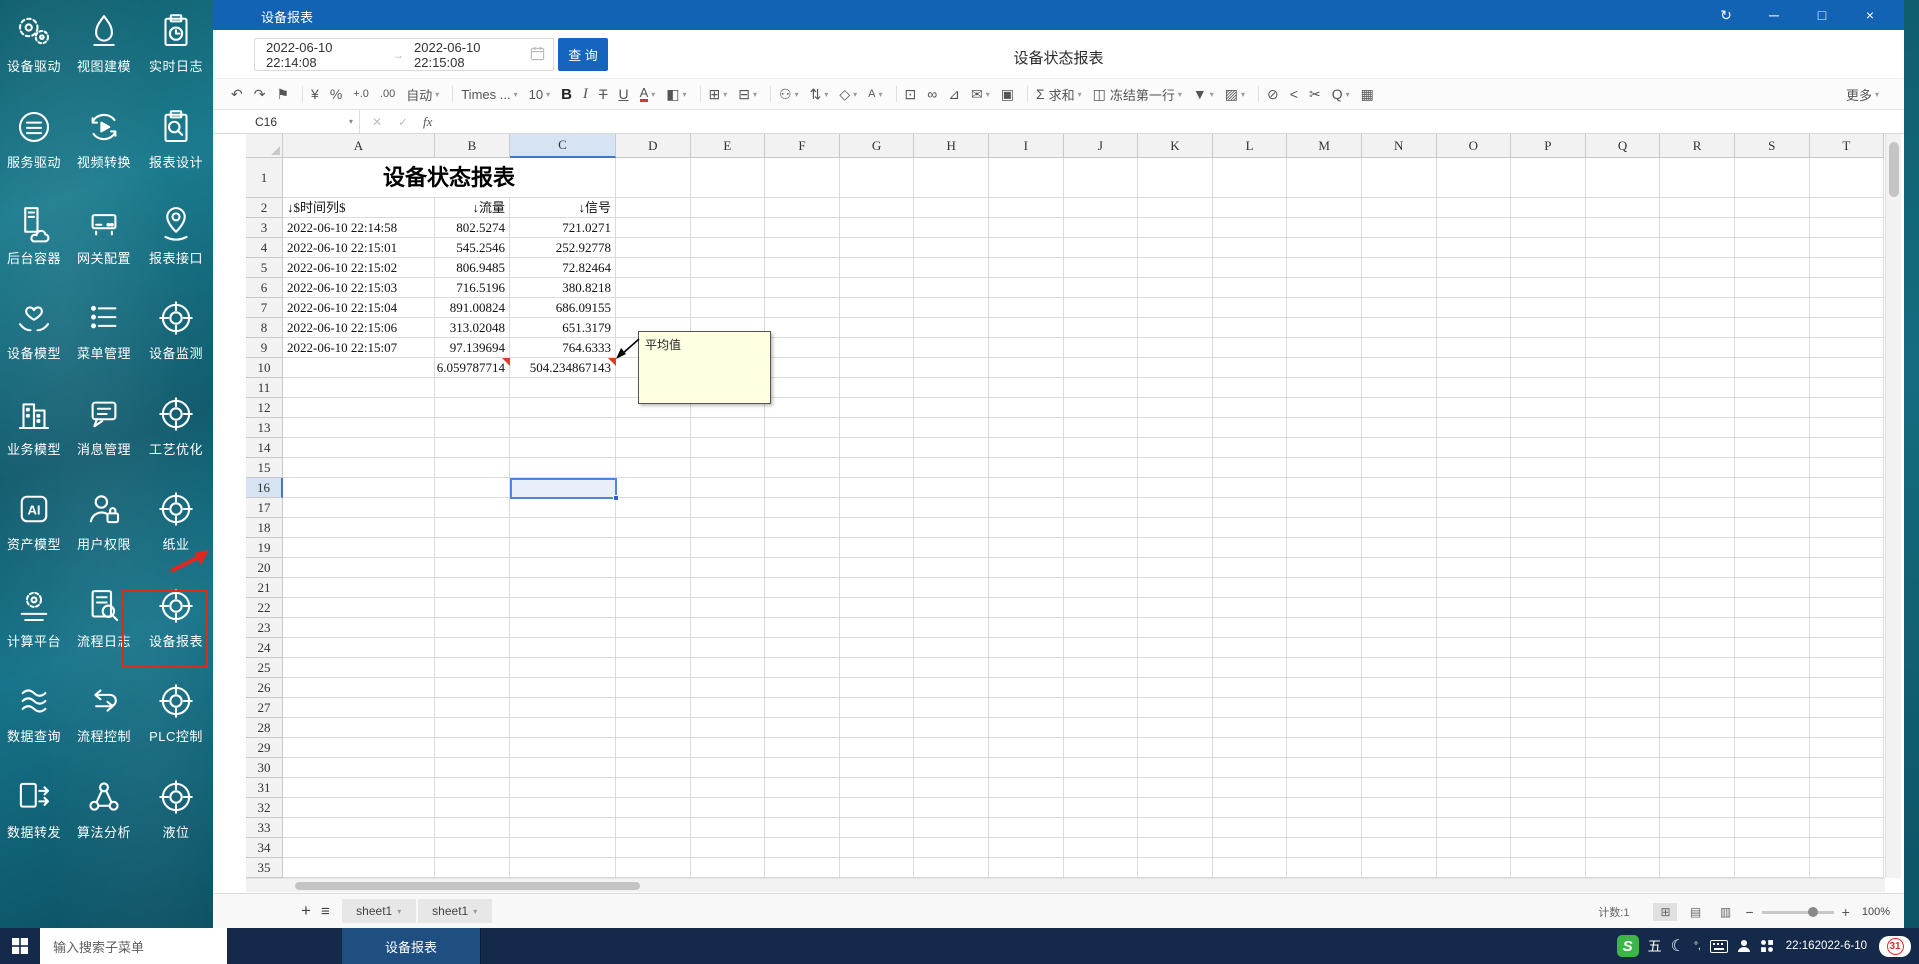 The image size is (1919, 964). Describe the element at coordinates (653, 788) in the screenshot. I see `cell-D31` at that location.